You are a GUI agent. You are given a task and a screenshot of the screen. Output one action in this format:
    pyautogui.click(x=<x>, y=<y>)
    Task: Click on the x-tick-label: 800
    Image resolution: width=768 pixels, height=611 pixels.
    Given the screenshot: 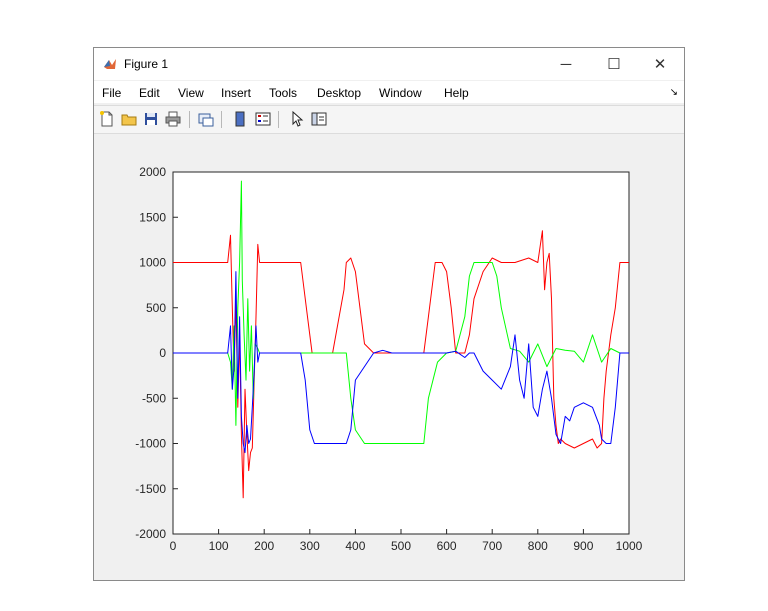 What is the action you would take?
    pyautogui.click(x=538, y=546)
    